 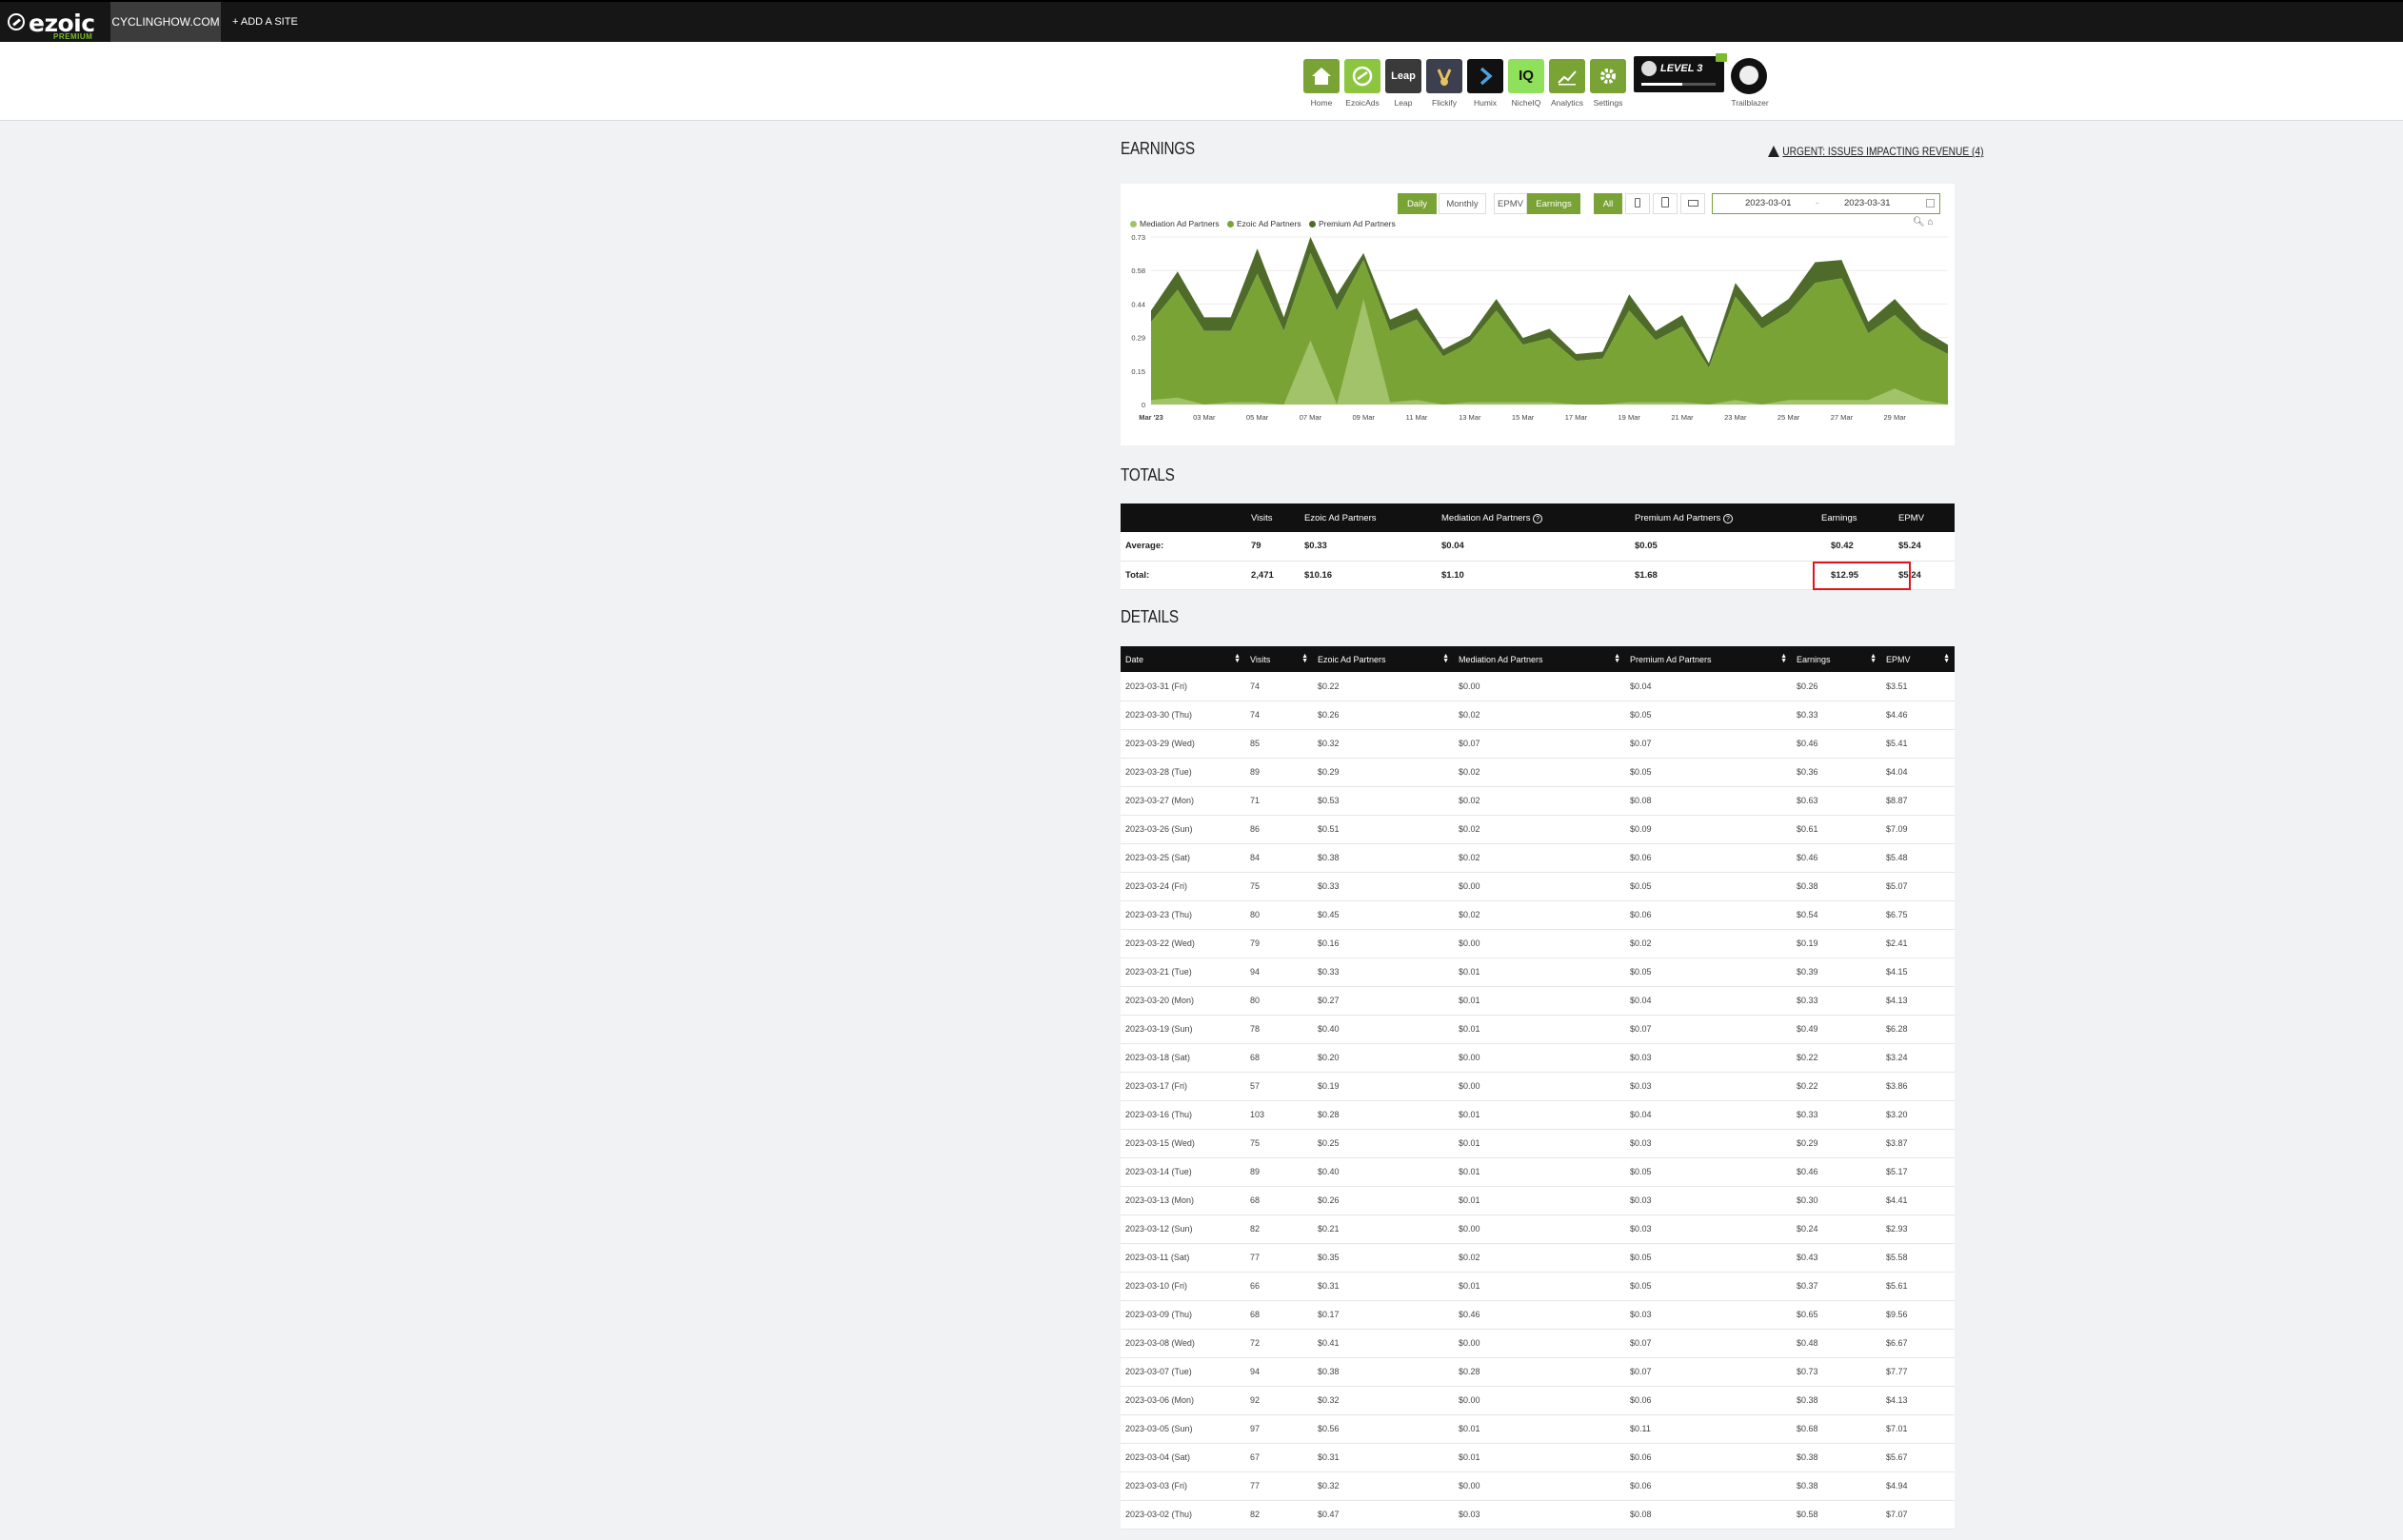 What do you see at coordinates (265, 22) in the screenshot?
I see `add-site-link: + ADD A SITE` at bounding box center [265, 22].